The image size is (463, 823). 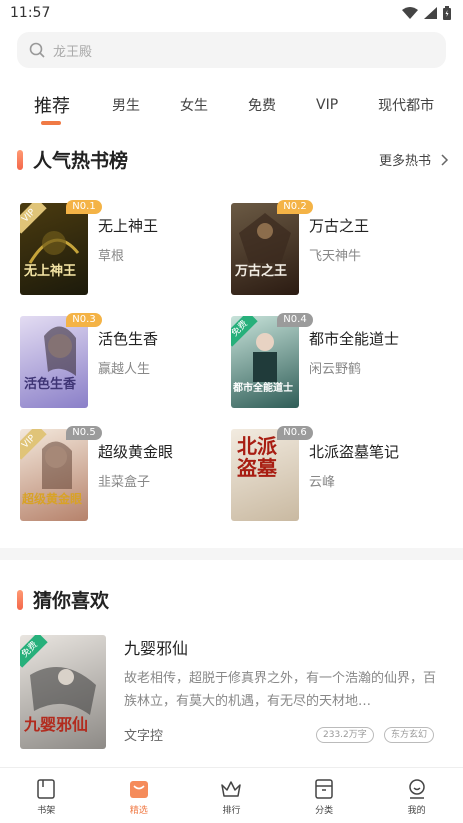 I want to click on book-title: 九婴邪仙, so click(x=156, y=648).